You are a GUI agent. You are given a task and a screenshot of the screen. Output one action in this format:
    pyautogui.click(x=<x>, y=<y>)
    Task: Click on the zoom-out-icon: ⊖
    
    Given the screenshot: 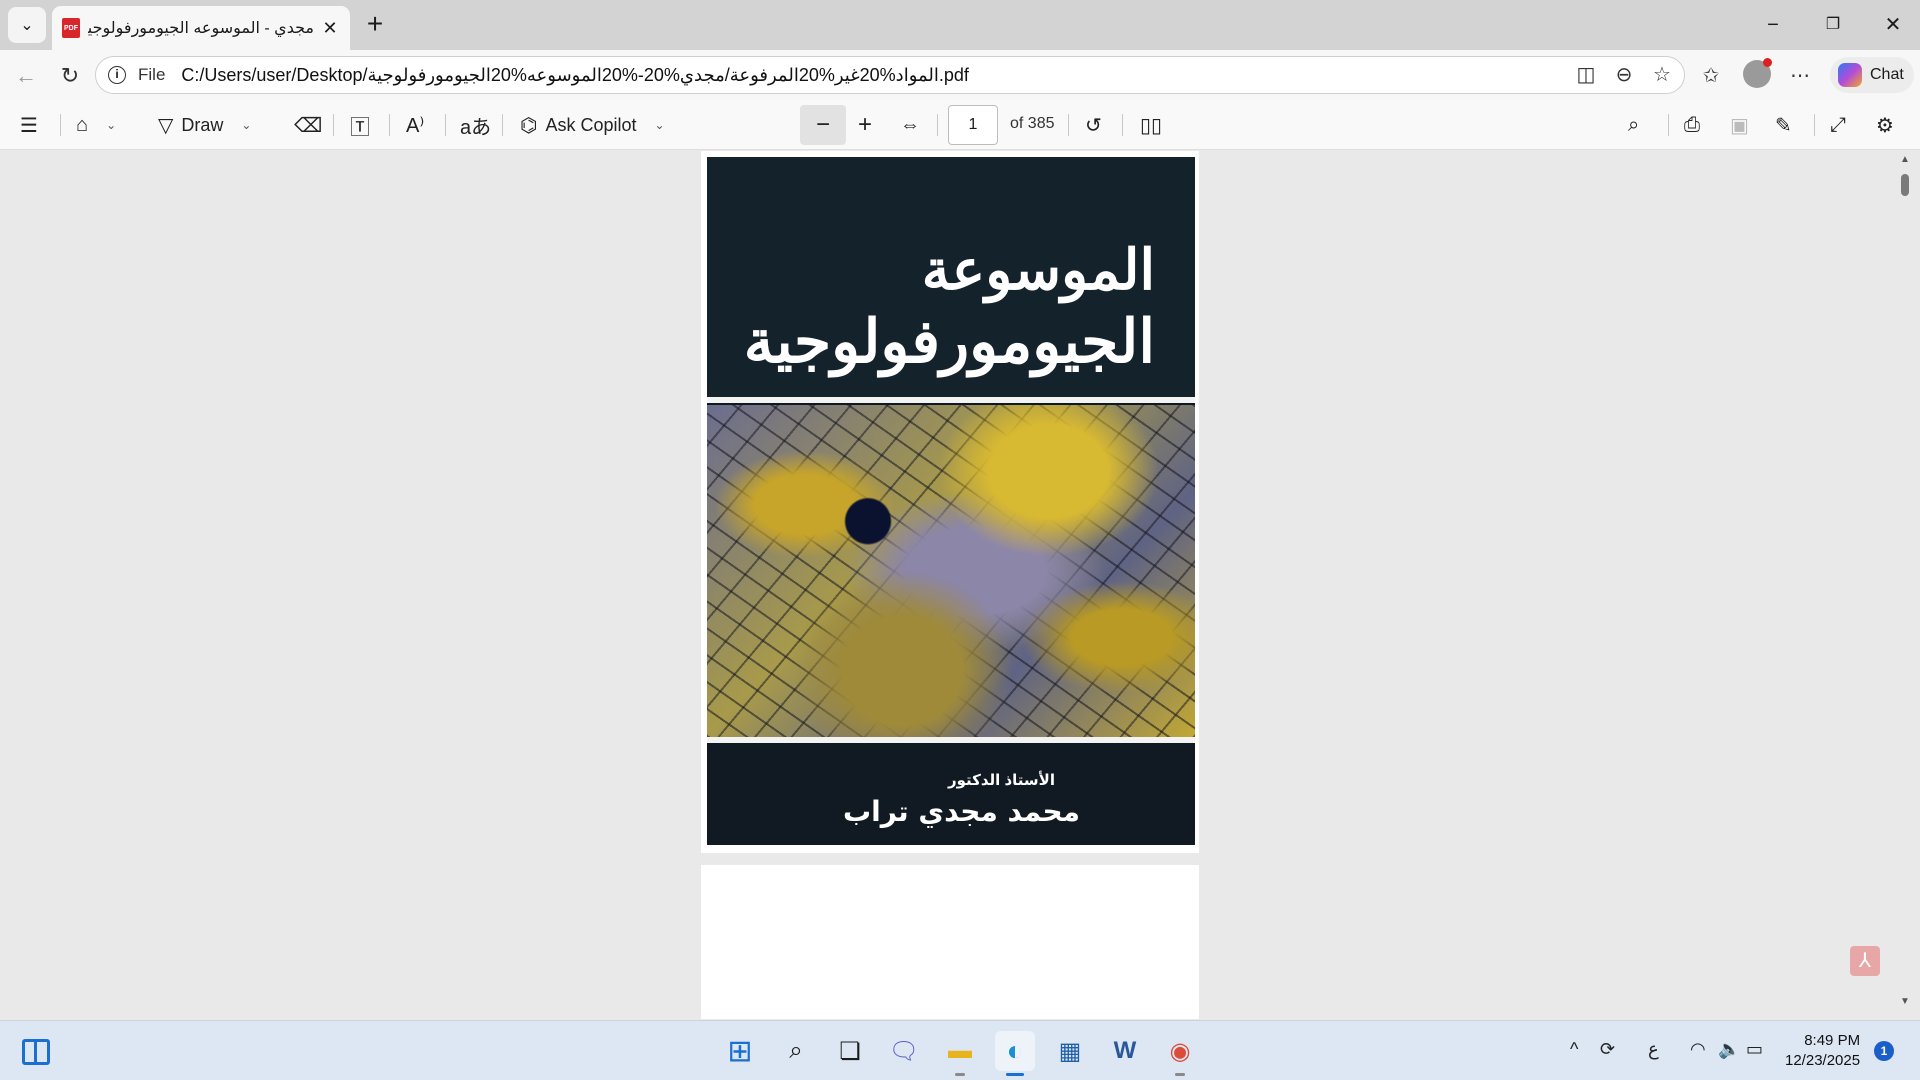 What is the action you would take?
    pyautogui.click(x=1624, y=75)
    